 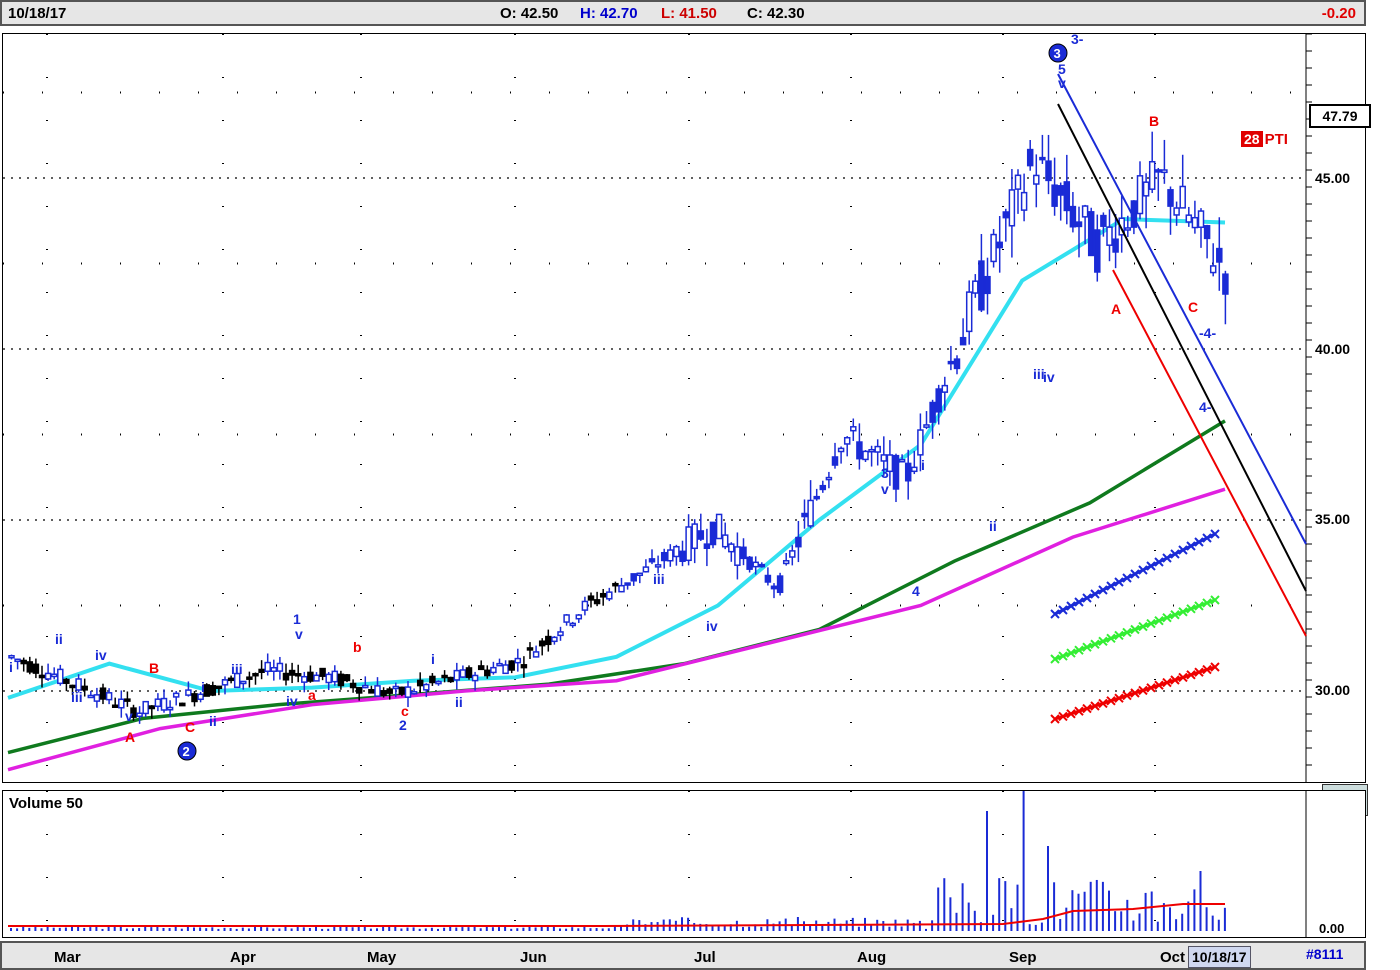 I want to click on volume-panel: Volume 50 0.00, so click(x=684, y=864).